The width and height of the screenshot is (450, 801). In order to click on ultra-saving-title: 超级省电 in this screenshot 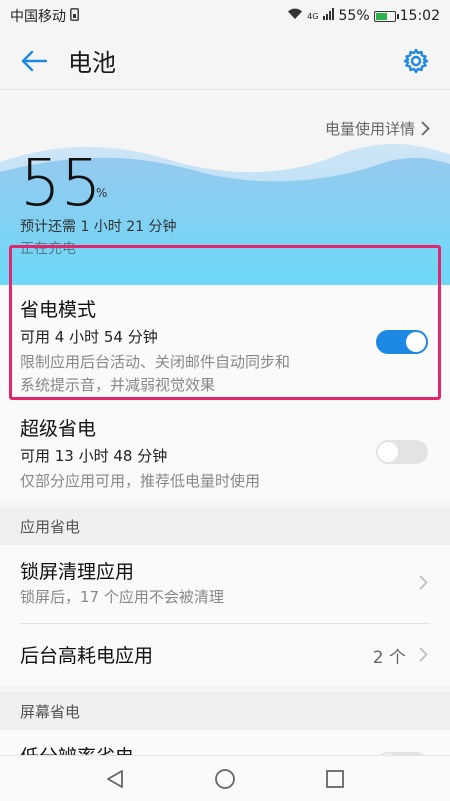, I will do `click(58, 429)`.